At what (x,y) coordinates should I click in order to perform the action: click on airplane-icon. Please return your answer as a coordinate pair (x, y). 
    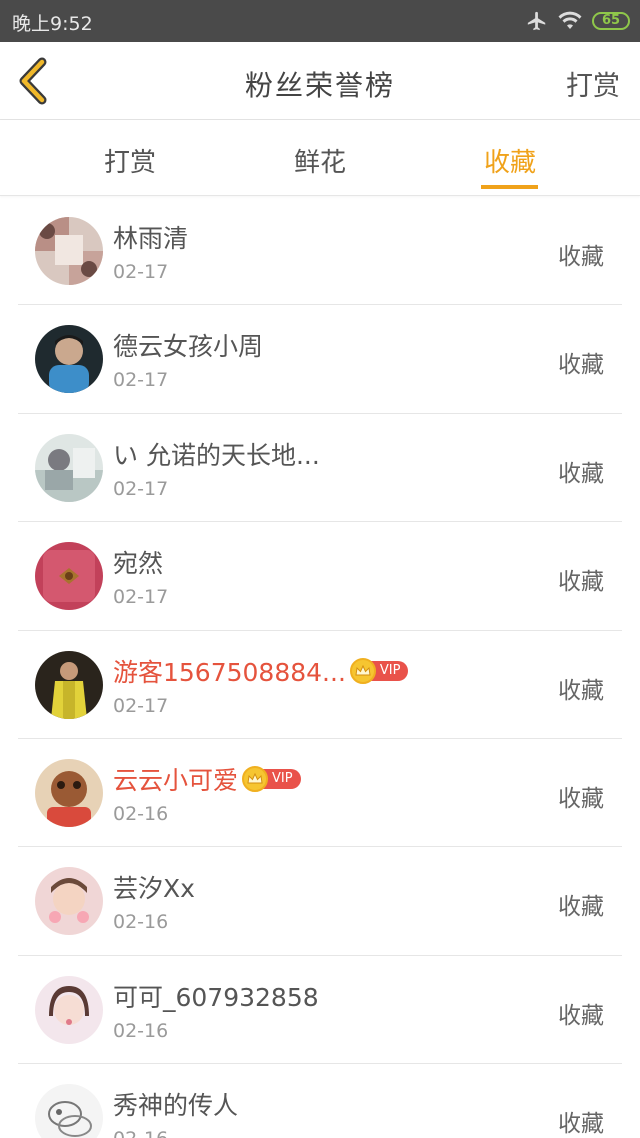
    Looking at the image, I should click on (537, 21).